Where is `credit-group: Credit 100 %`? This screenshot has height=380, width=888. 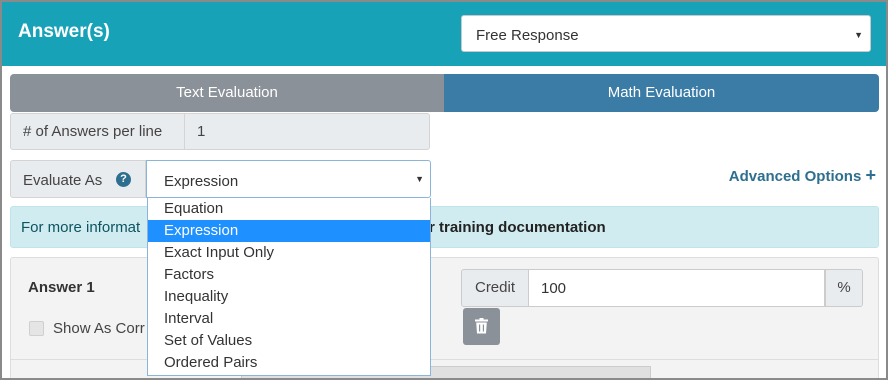
credit-group: Credit 100 % is located at coordinates (662, 288).